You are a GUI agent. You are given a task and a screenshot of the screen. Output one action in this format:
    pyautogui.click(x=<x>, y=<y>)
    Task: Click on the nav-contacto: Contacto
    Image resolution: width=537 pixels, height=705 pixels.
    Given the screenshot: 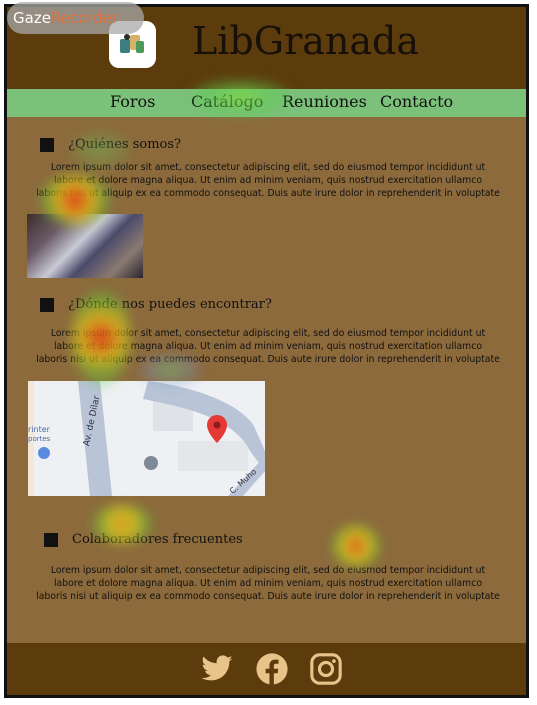 What is the action you would take?
    pyautogui.click(x=416, y=101)
    